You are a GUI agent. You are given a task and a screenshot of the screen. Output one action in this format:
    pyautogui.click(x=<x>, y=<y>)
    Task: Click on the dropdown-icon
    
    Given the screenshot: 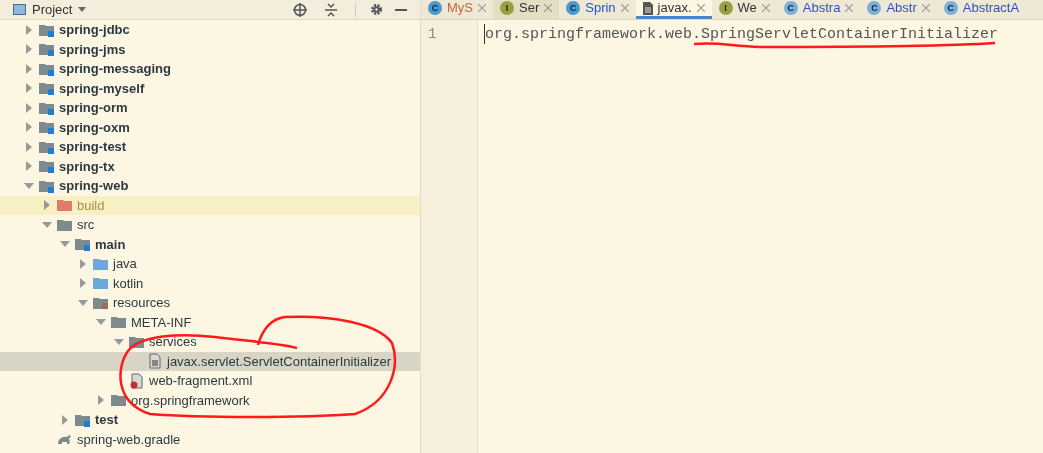 What is the action you would take?
    pyautogui.click(x=82, y=9)
    